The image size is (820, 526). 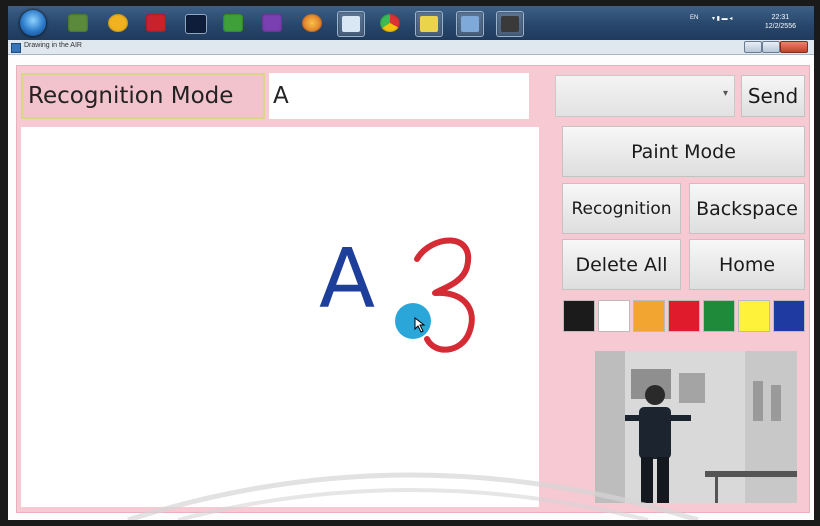 I want to click on monitor-icon, so click(x=78, y=23).